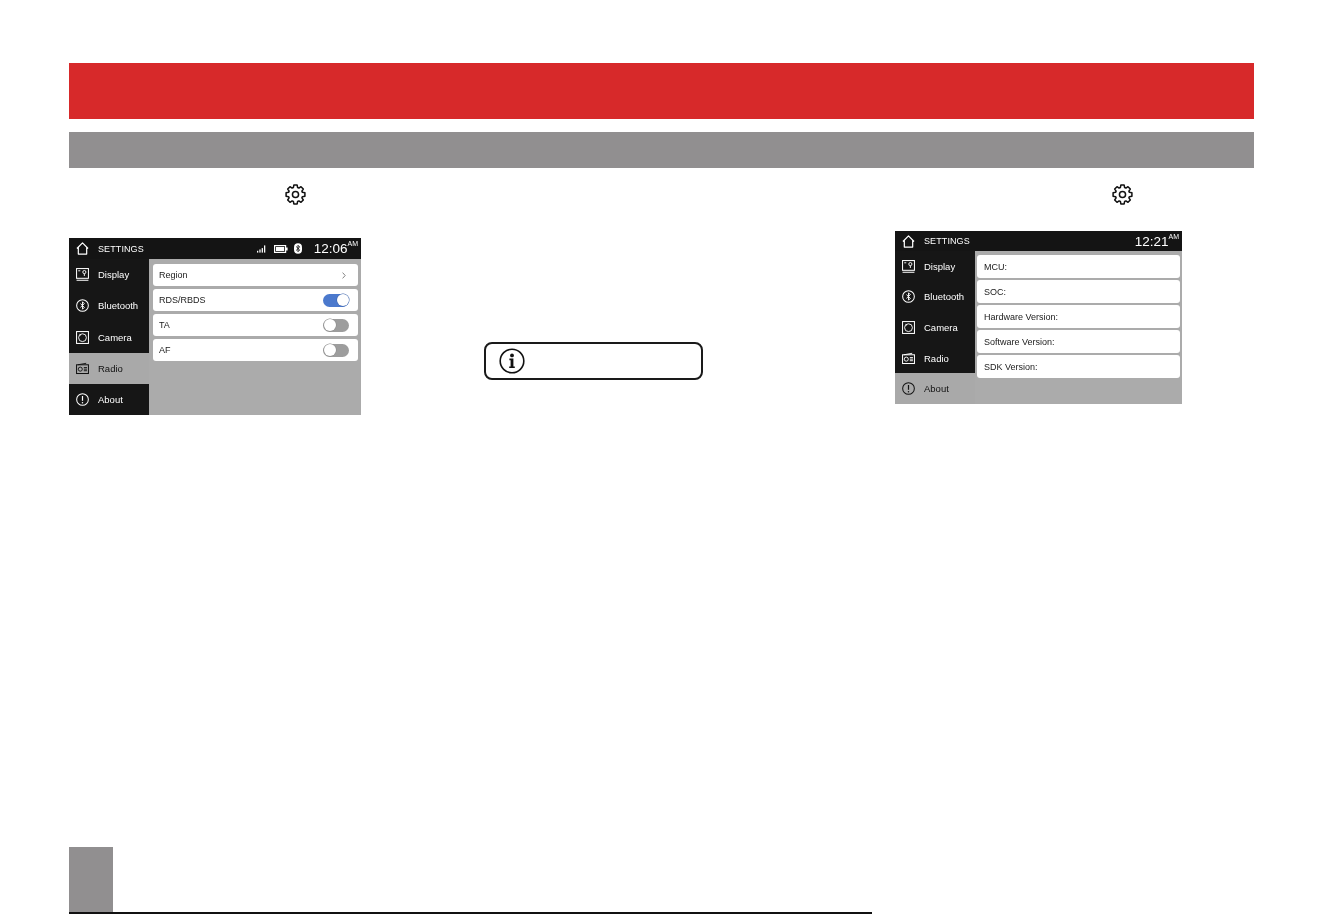  What do you see at coordinates (1078, 266) in the screenshot?
I see `info-row: MCU:` at bounding box center [1078, 266].